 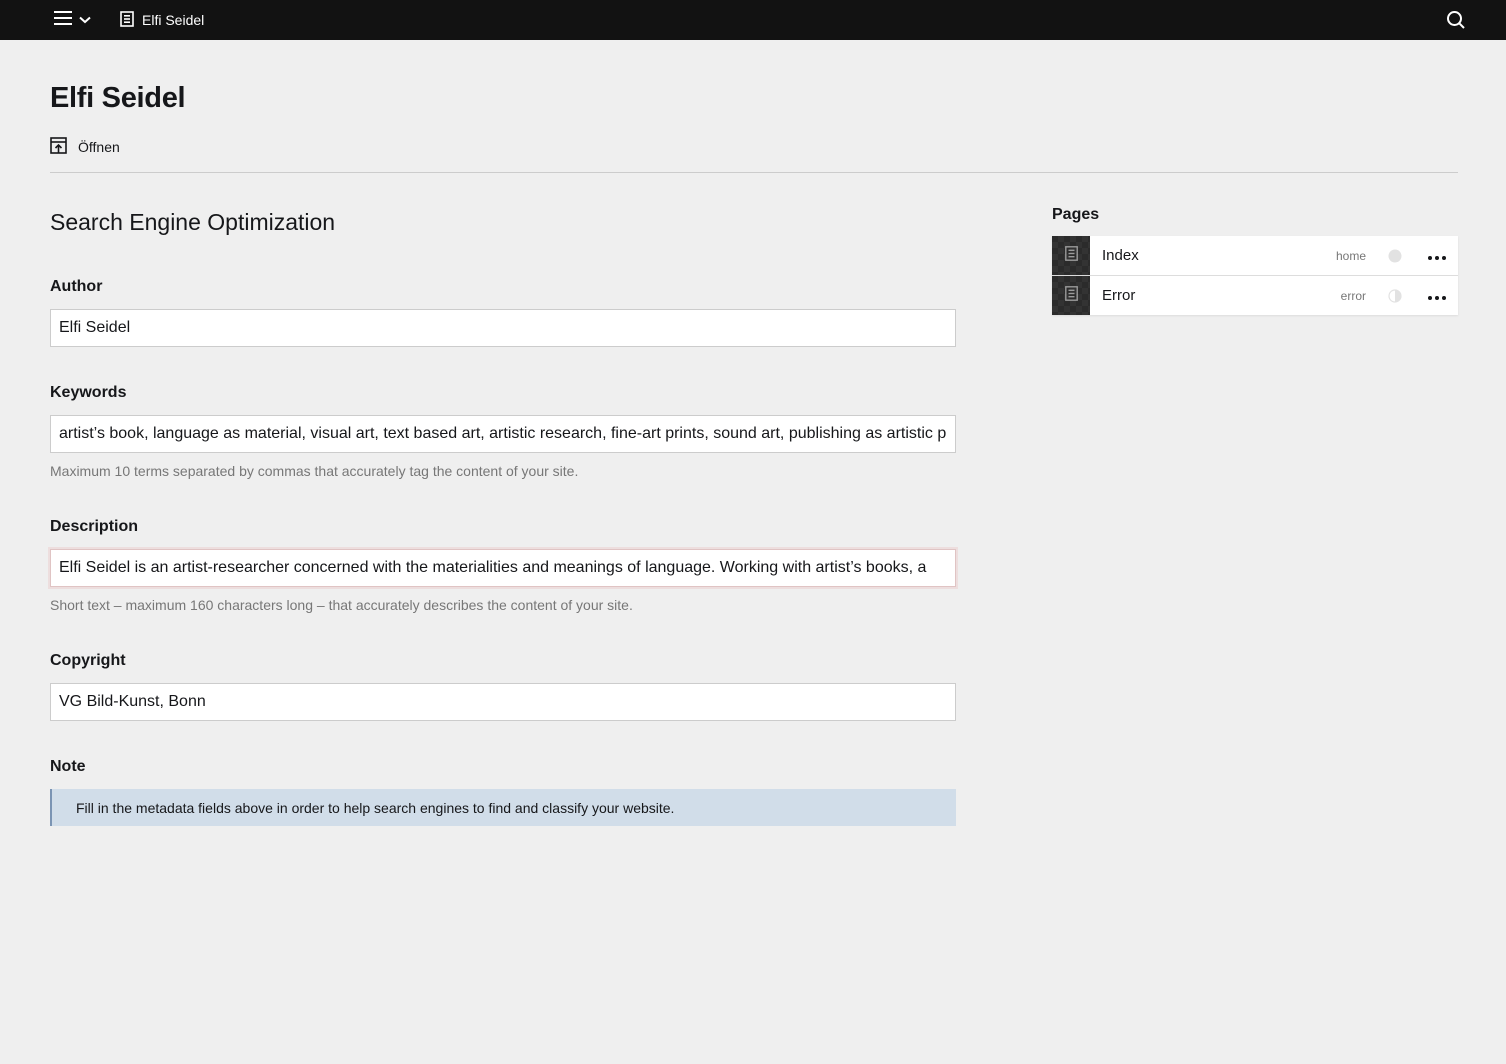 I want to click on site-title: Elfi Seidel, so click(x=173, y=20).